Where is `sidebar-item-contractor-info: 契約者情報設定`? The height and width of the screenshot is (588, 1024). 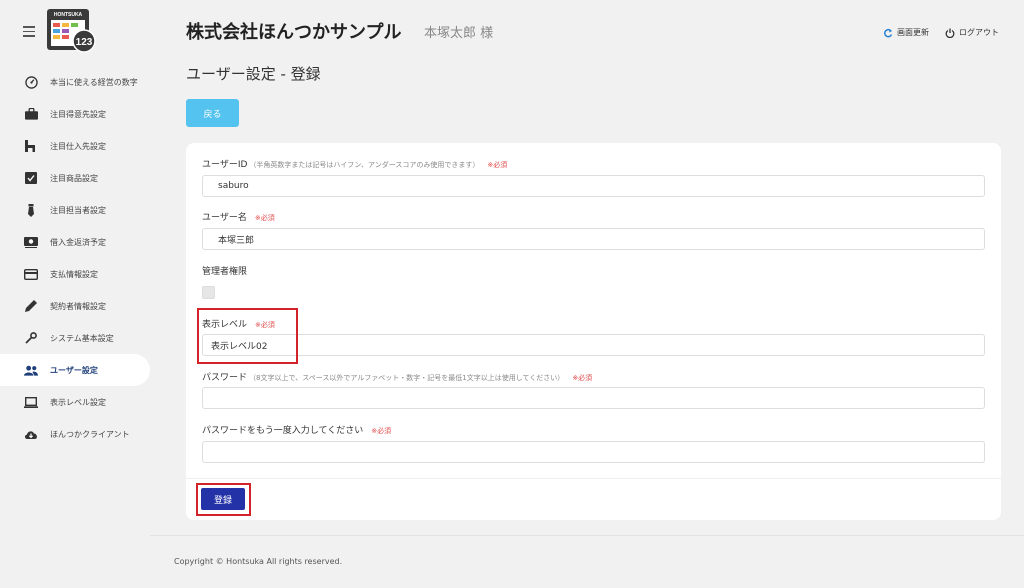
sidebar-item-contractor-info: 契約者情報設定 is located at coordinates (75, 306).